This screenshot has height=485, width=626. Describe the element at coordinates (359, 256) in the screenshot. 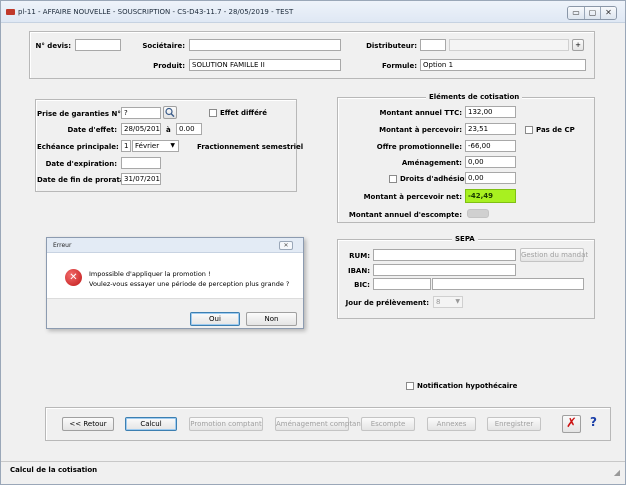

I see `rum-label: RUM:` at that location.